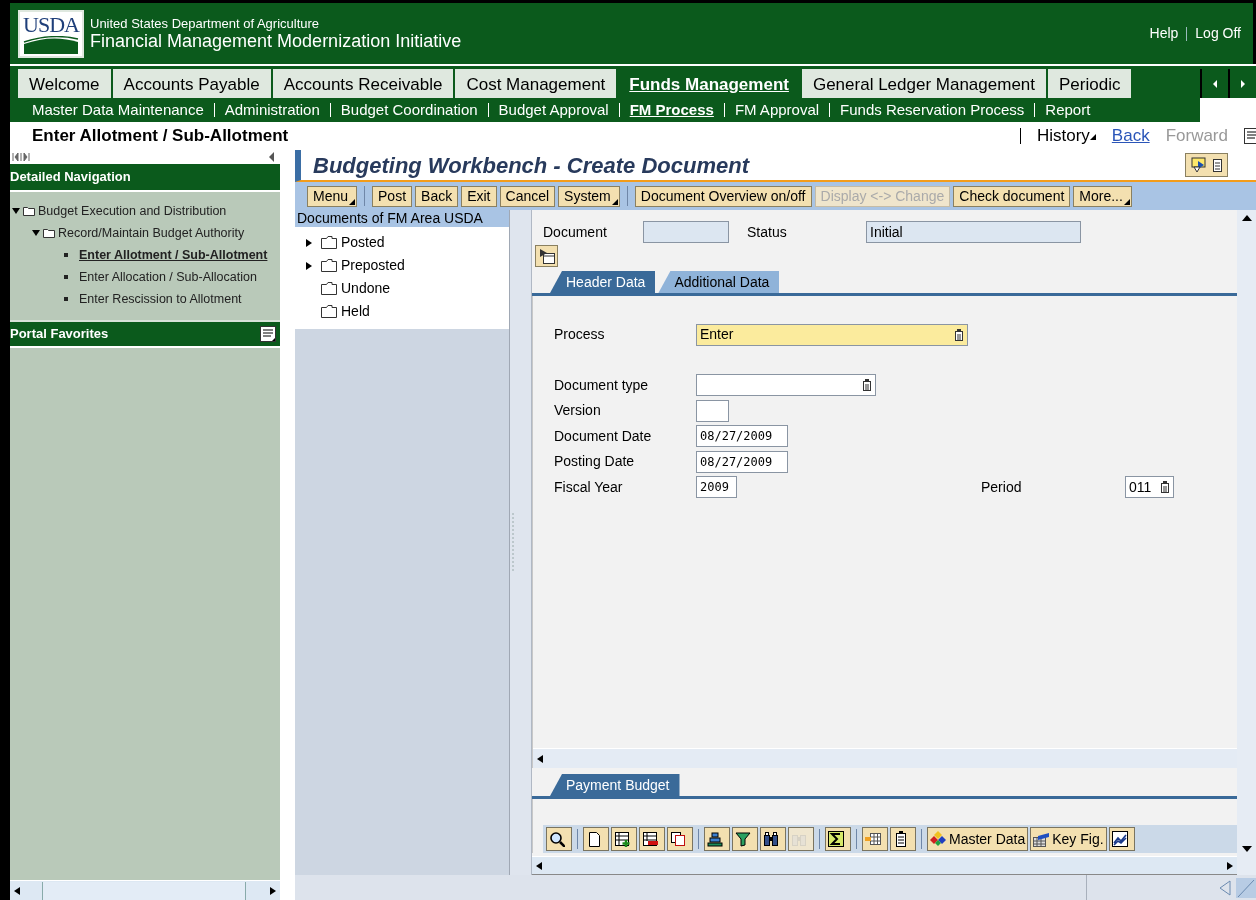 The width and height of the screenshot is (1256, 900). Describe the element at coordinates (1121, 839) in the screenshot. I see `chart-button` at that location.